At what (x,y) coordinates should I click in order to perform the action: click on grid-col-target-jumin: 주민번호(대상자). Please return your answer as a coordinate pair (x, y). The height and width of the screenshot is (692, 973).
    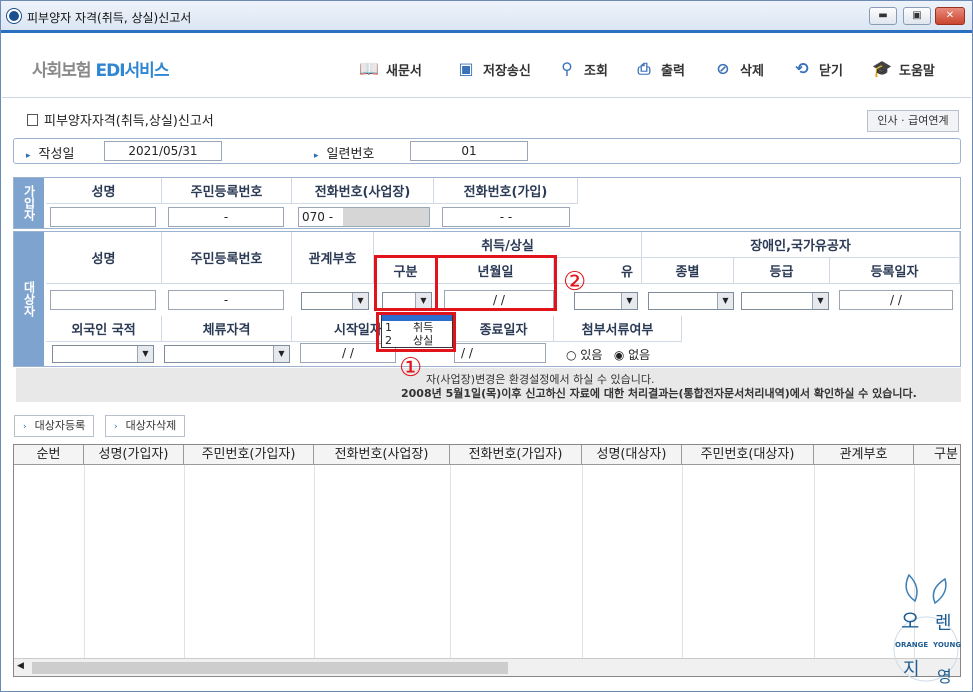
    Looking at the image, I should click on (748, 455).